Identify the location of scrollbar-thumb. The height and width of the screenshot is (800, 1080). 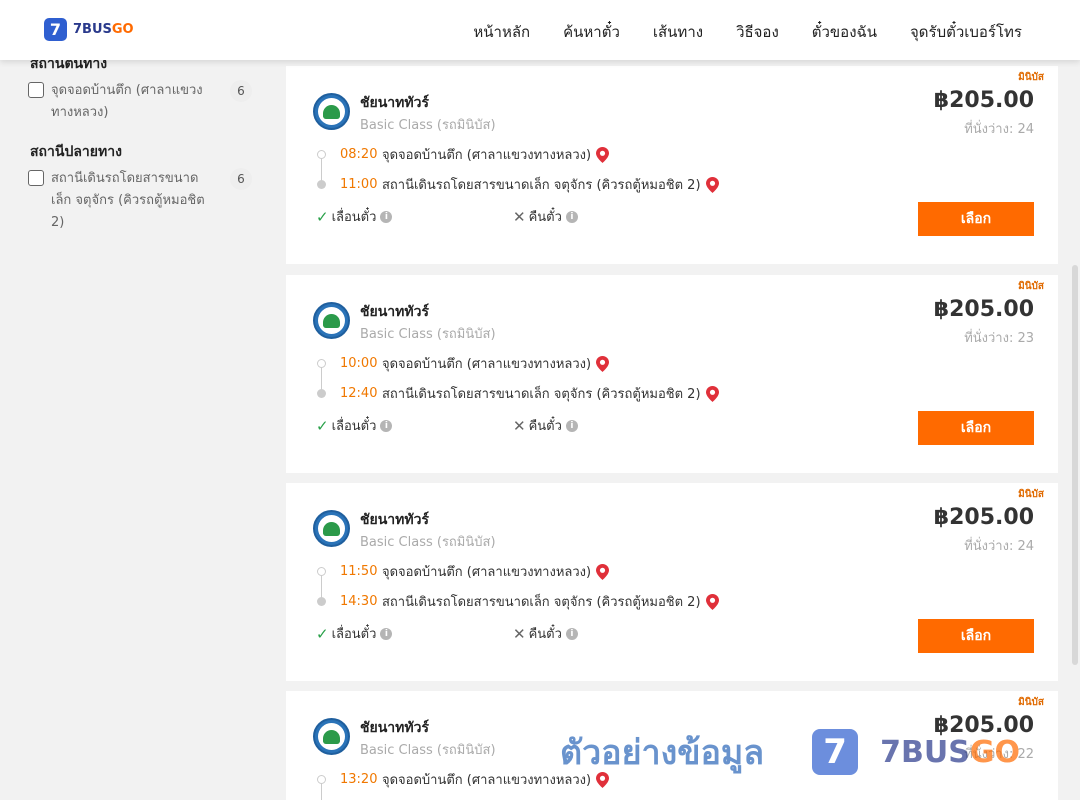
(1075, 465).